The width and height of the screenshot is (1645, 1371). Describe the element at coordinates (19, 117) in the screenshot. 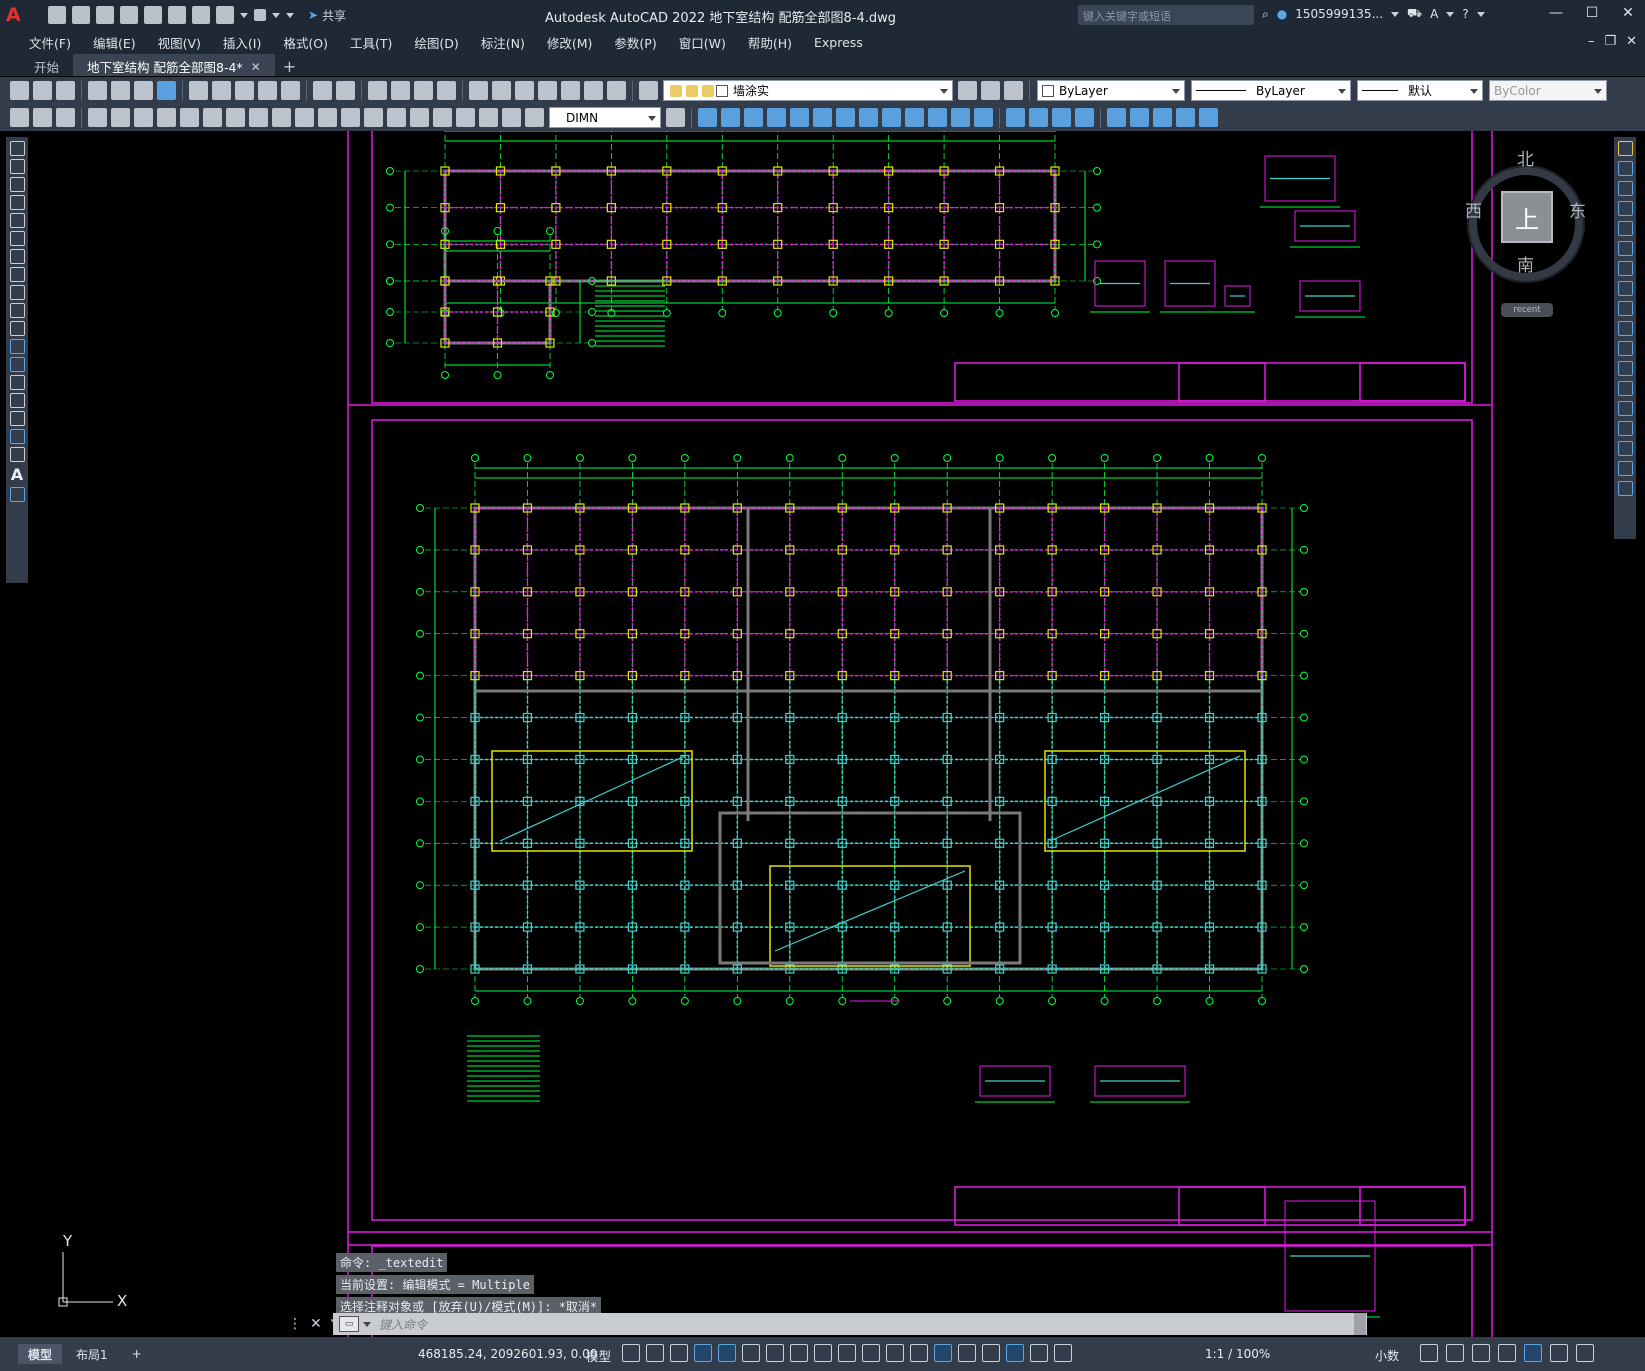

I see `layer-isolate-icon` at that location.